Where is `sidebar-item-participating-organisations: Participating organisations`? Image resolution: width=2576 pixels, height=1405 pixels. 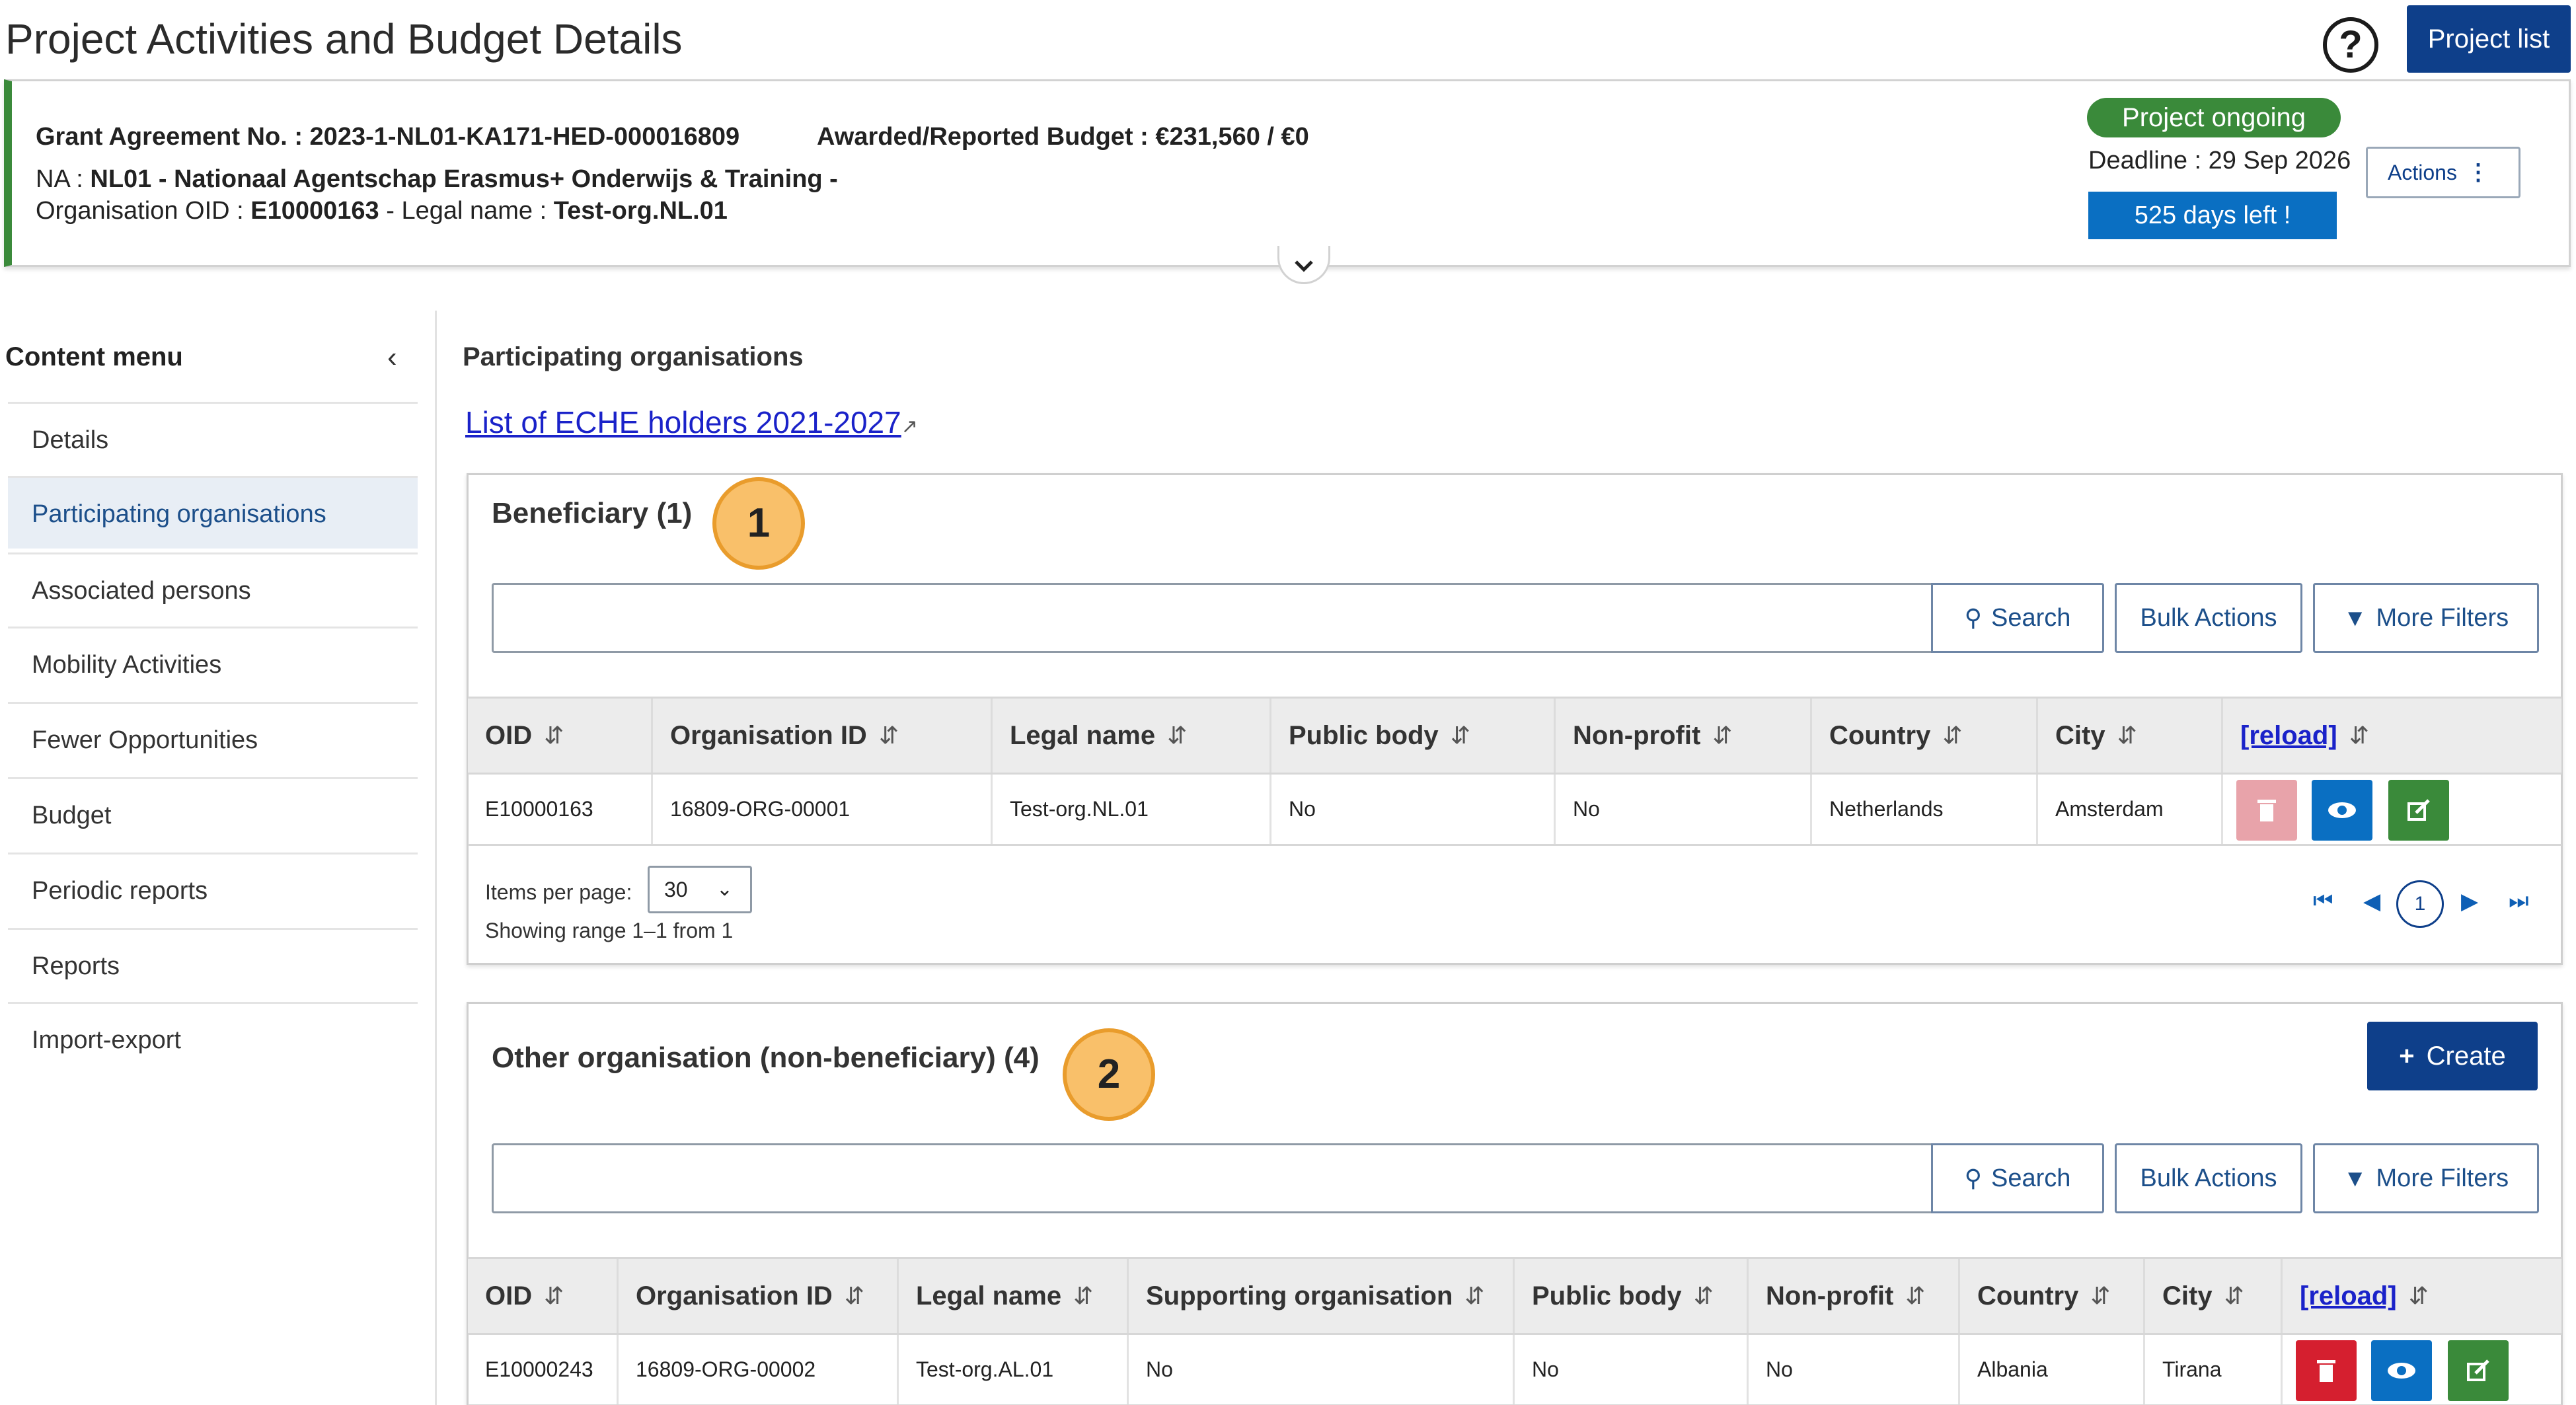 sidebar-item-participating-organisations: Participating organisations is located at coordinates (213, 512).